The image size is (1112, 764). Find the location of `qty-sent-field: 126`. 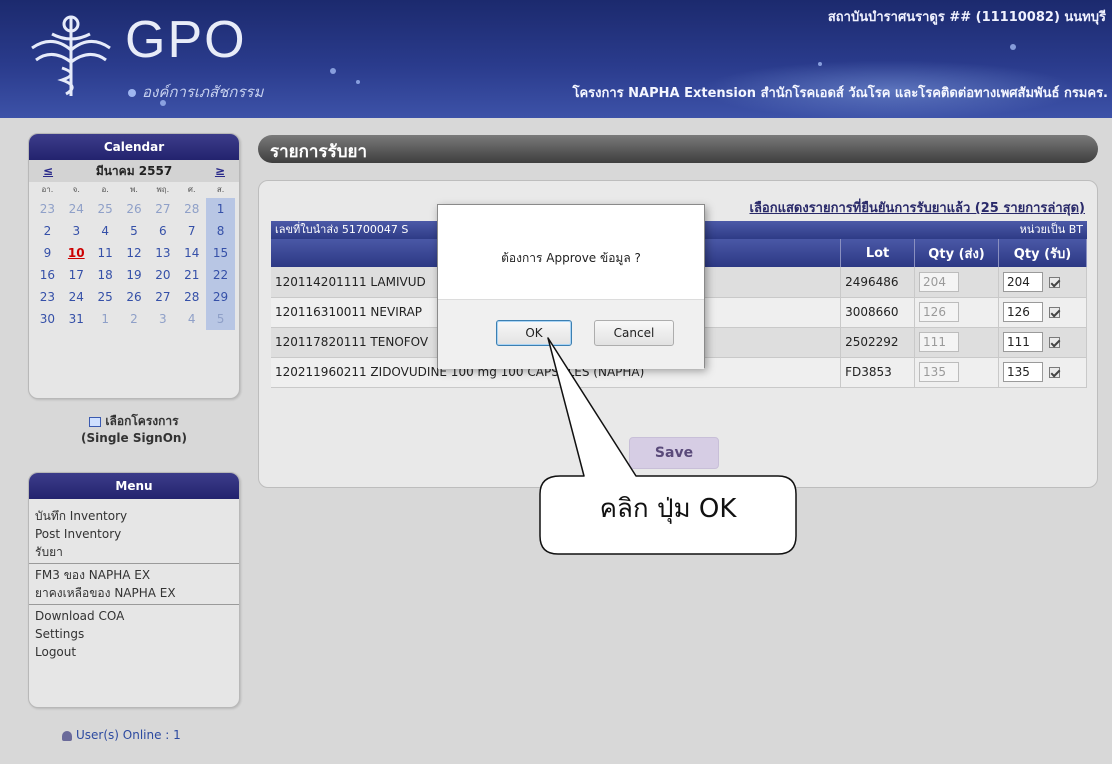

qty-sent-field: 126 is located at coordinates (939, 312).